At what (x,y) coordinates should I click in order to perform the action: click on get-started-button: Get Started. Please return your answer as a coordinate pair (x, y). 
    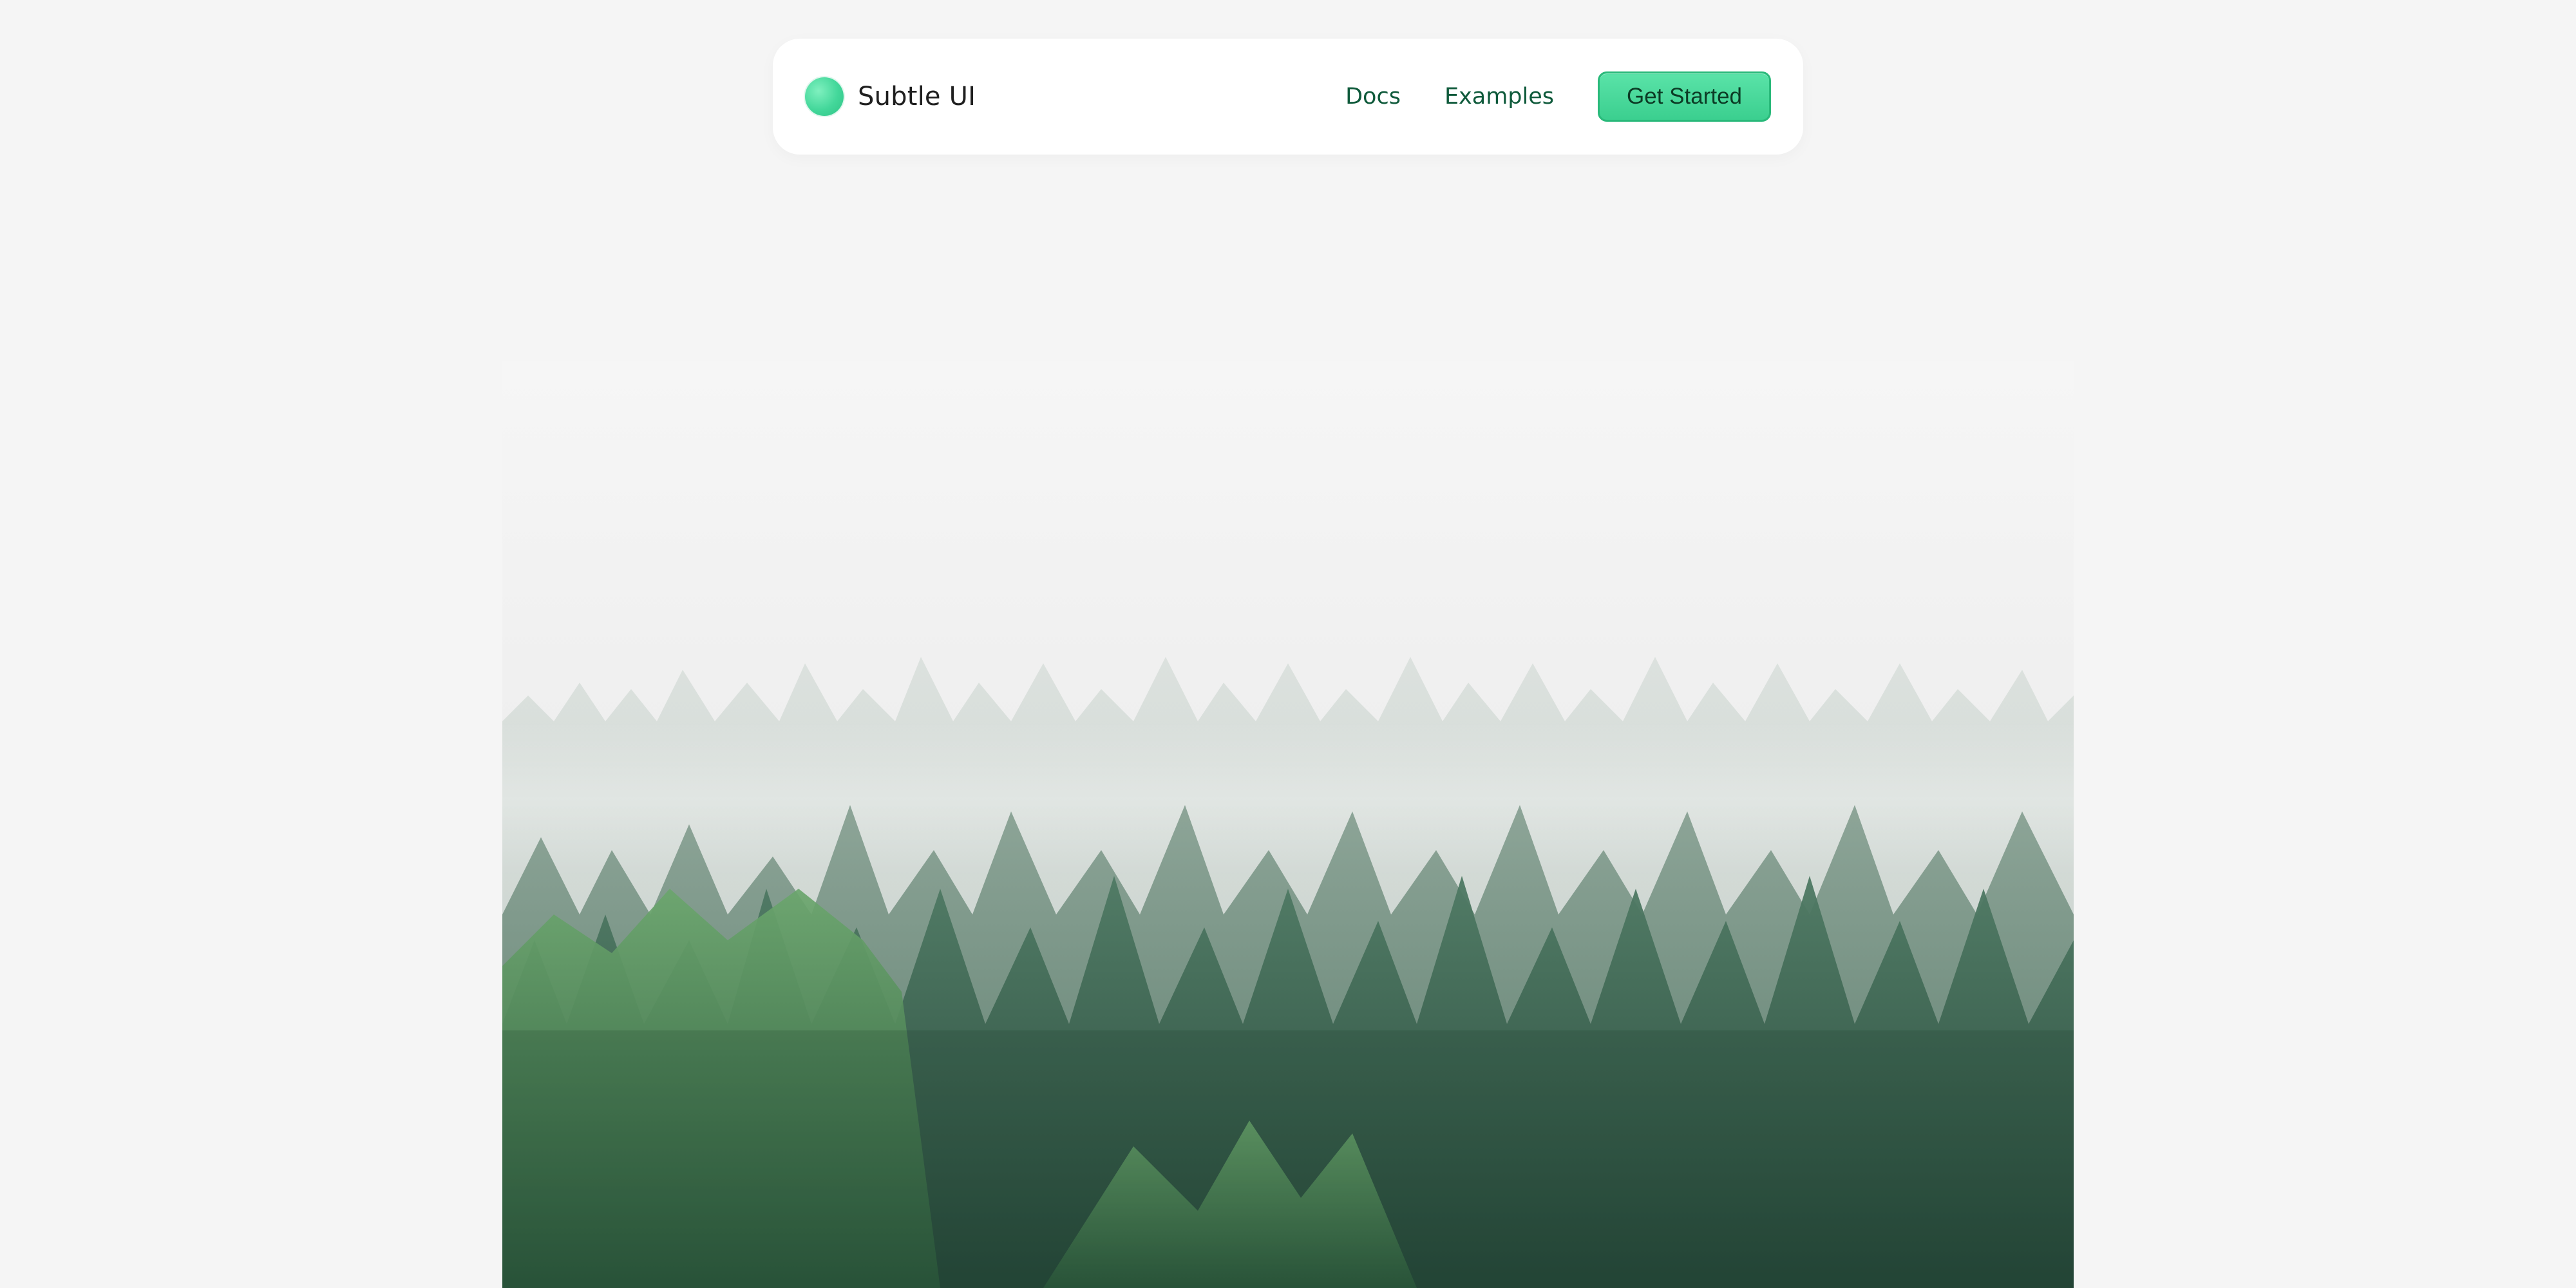
    Looking at the image, I should click on (1684, 96).